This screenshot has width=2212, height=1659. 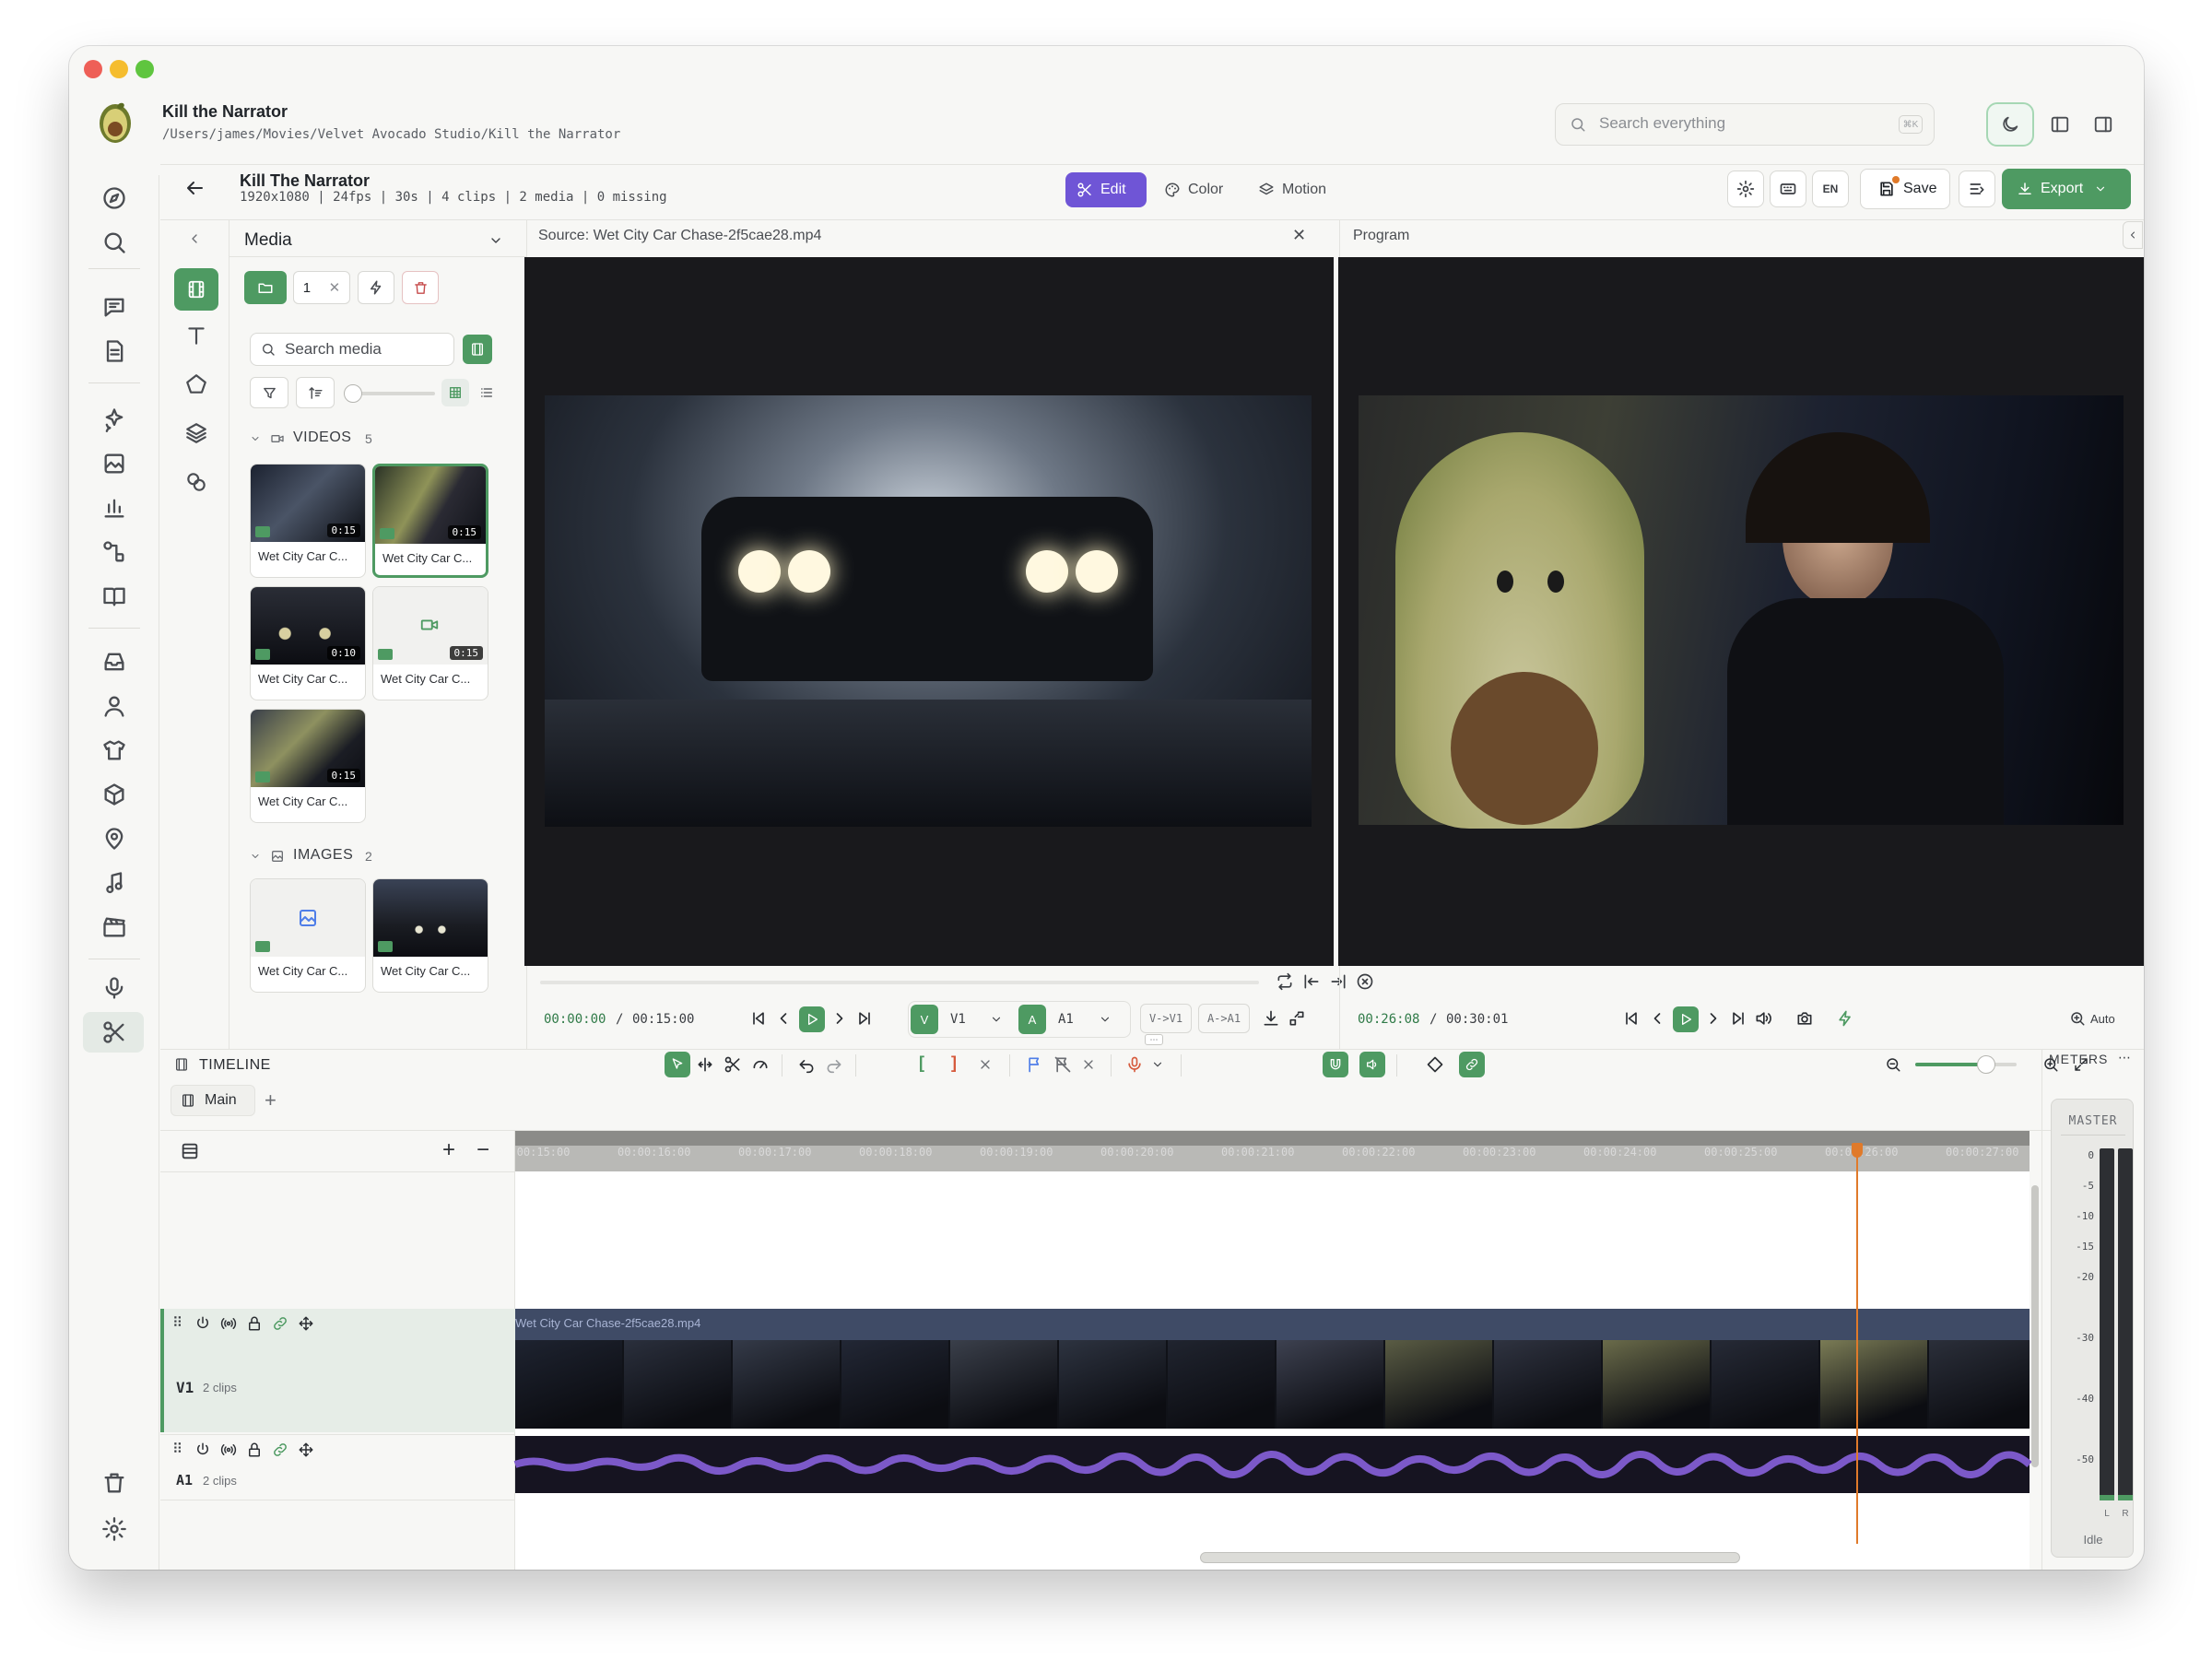 I want to click on grid-view-button, so click(x=455, y=392).